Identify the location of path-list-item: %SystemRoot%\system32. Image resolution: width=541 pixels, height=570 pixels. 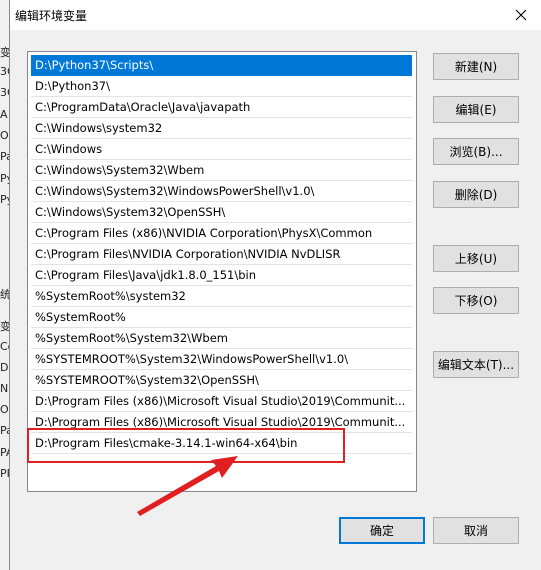
(221, 296).